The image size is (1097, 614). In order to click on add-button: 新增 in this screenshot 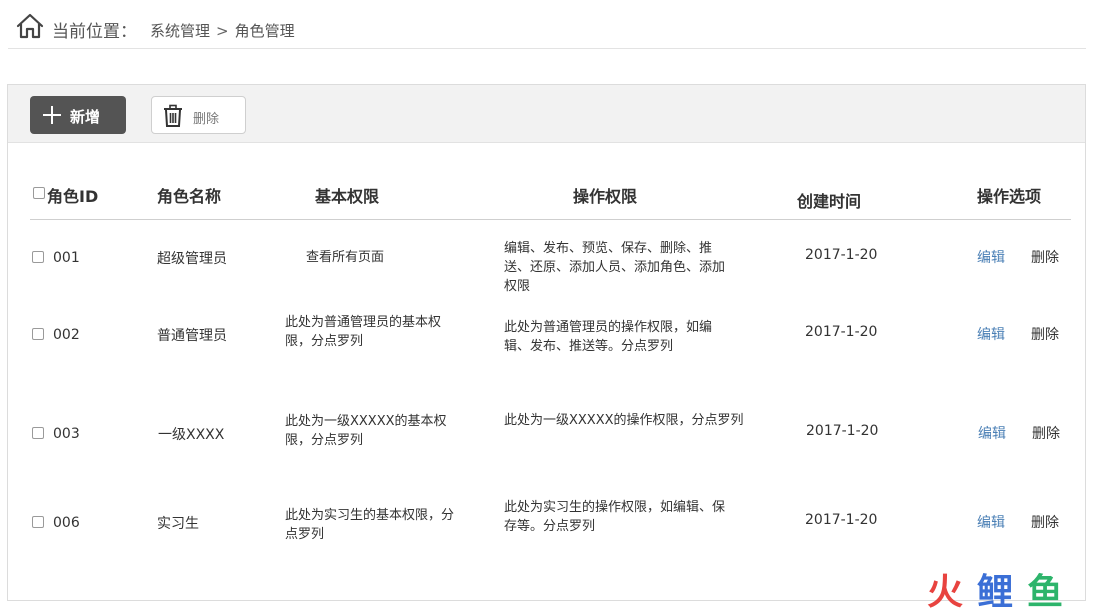, I will do `click(78, 115)`.